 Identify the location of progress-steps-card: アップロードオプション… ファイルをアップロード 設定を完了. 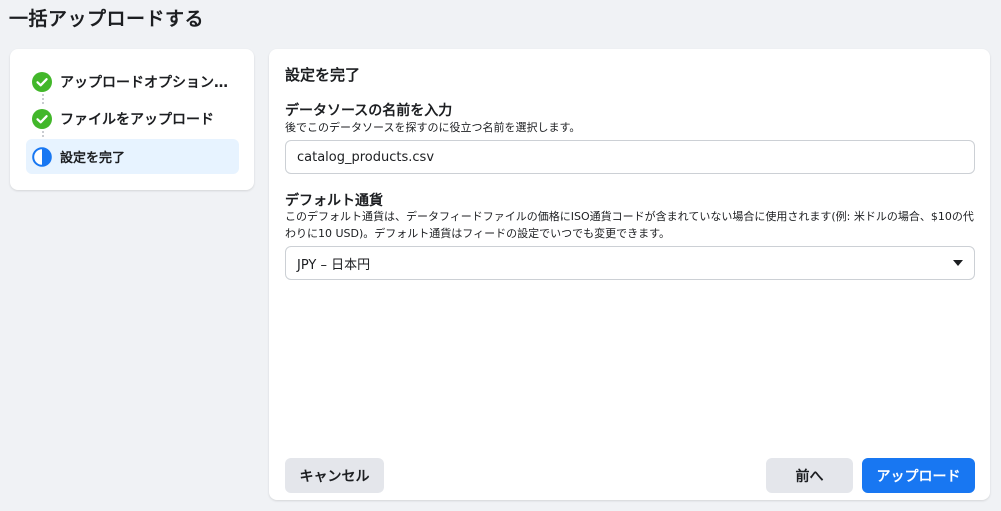
(132, 119).